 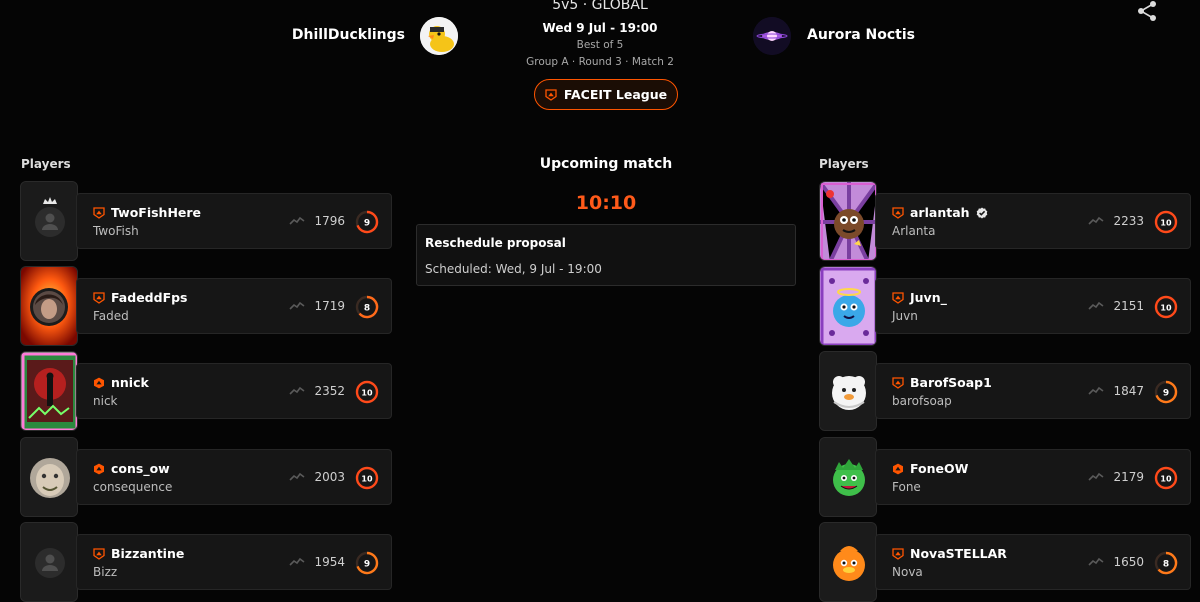 I want to click on faceit-league-button: FACEIT League, so click(x=606, y=94).